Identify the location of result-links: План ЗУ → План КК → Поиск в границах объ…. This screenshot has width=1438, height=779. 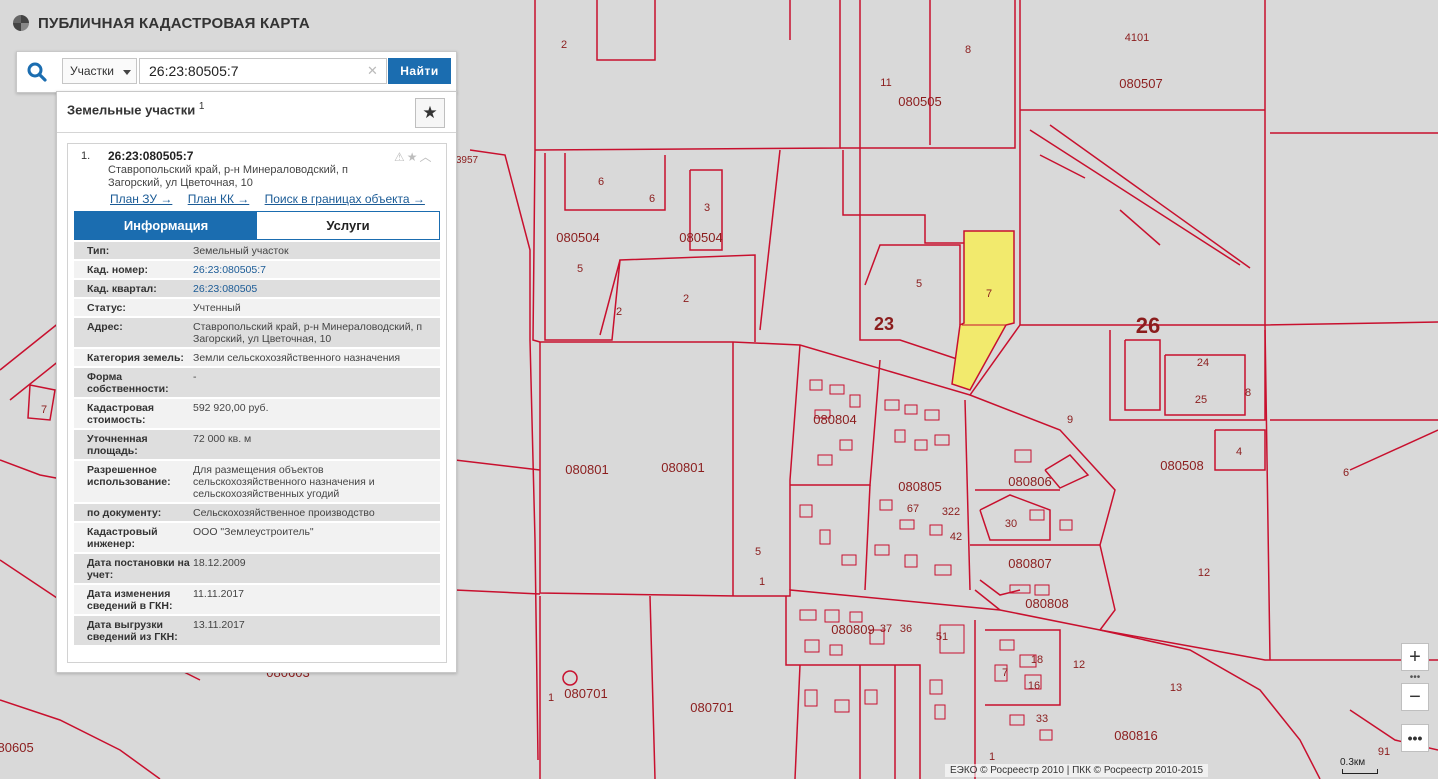
(273, 199).